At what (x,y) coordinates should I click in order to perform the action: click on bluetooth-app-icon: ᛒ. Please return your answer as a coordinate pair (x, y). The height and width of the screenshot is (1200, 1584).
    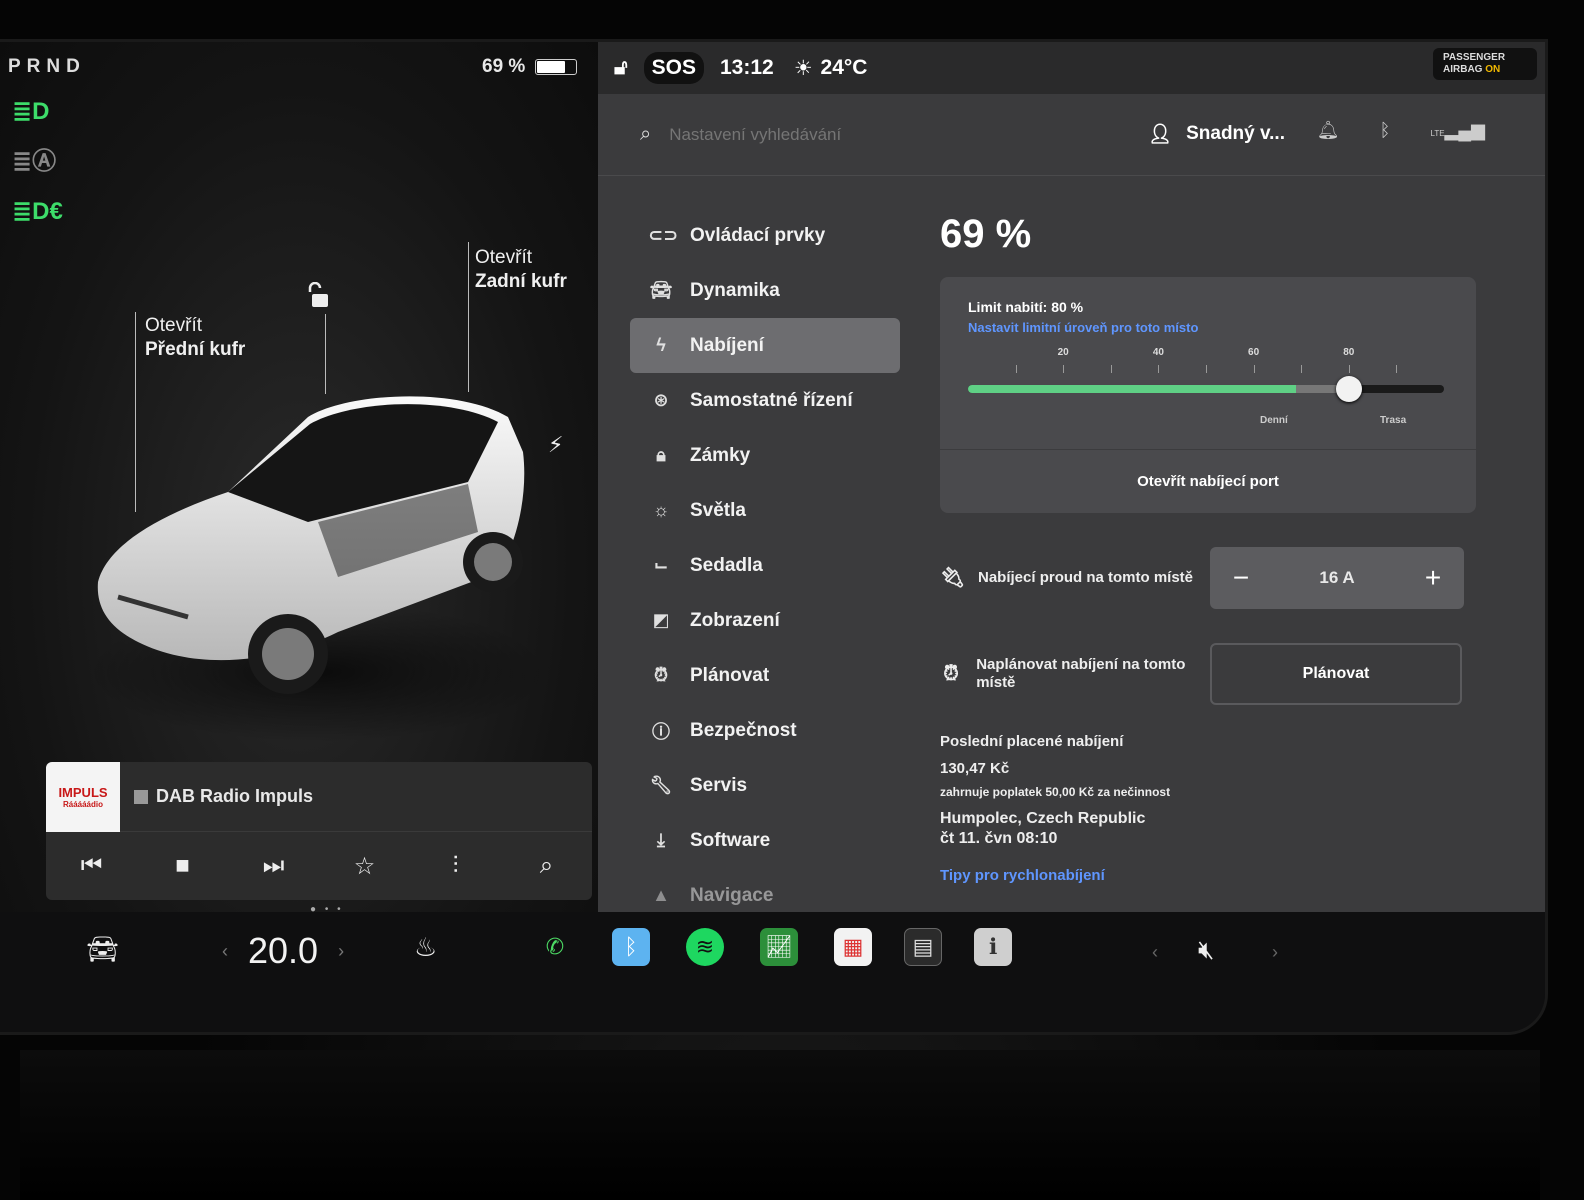
    Looking at the image, I should click on (631, 947).